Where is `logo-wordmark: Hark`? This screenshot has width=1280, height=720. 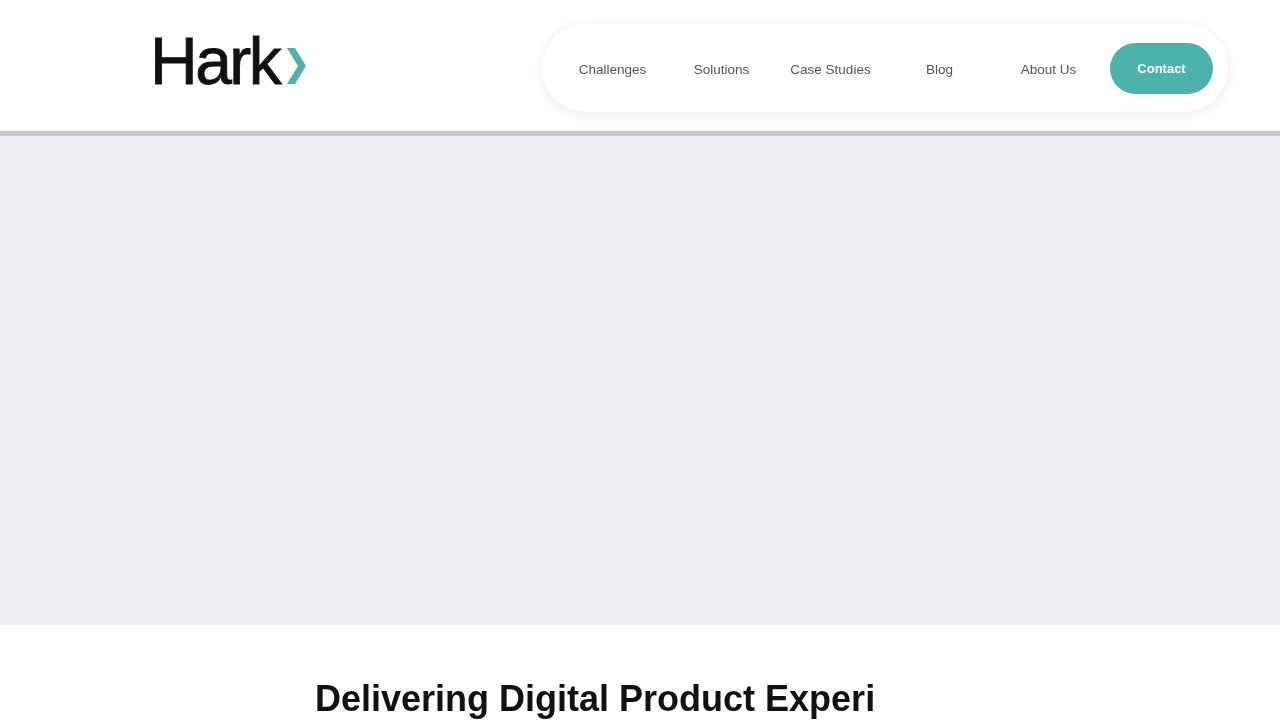 logo-wordmark: Hark is located at coordinates (215, 61).